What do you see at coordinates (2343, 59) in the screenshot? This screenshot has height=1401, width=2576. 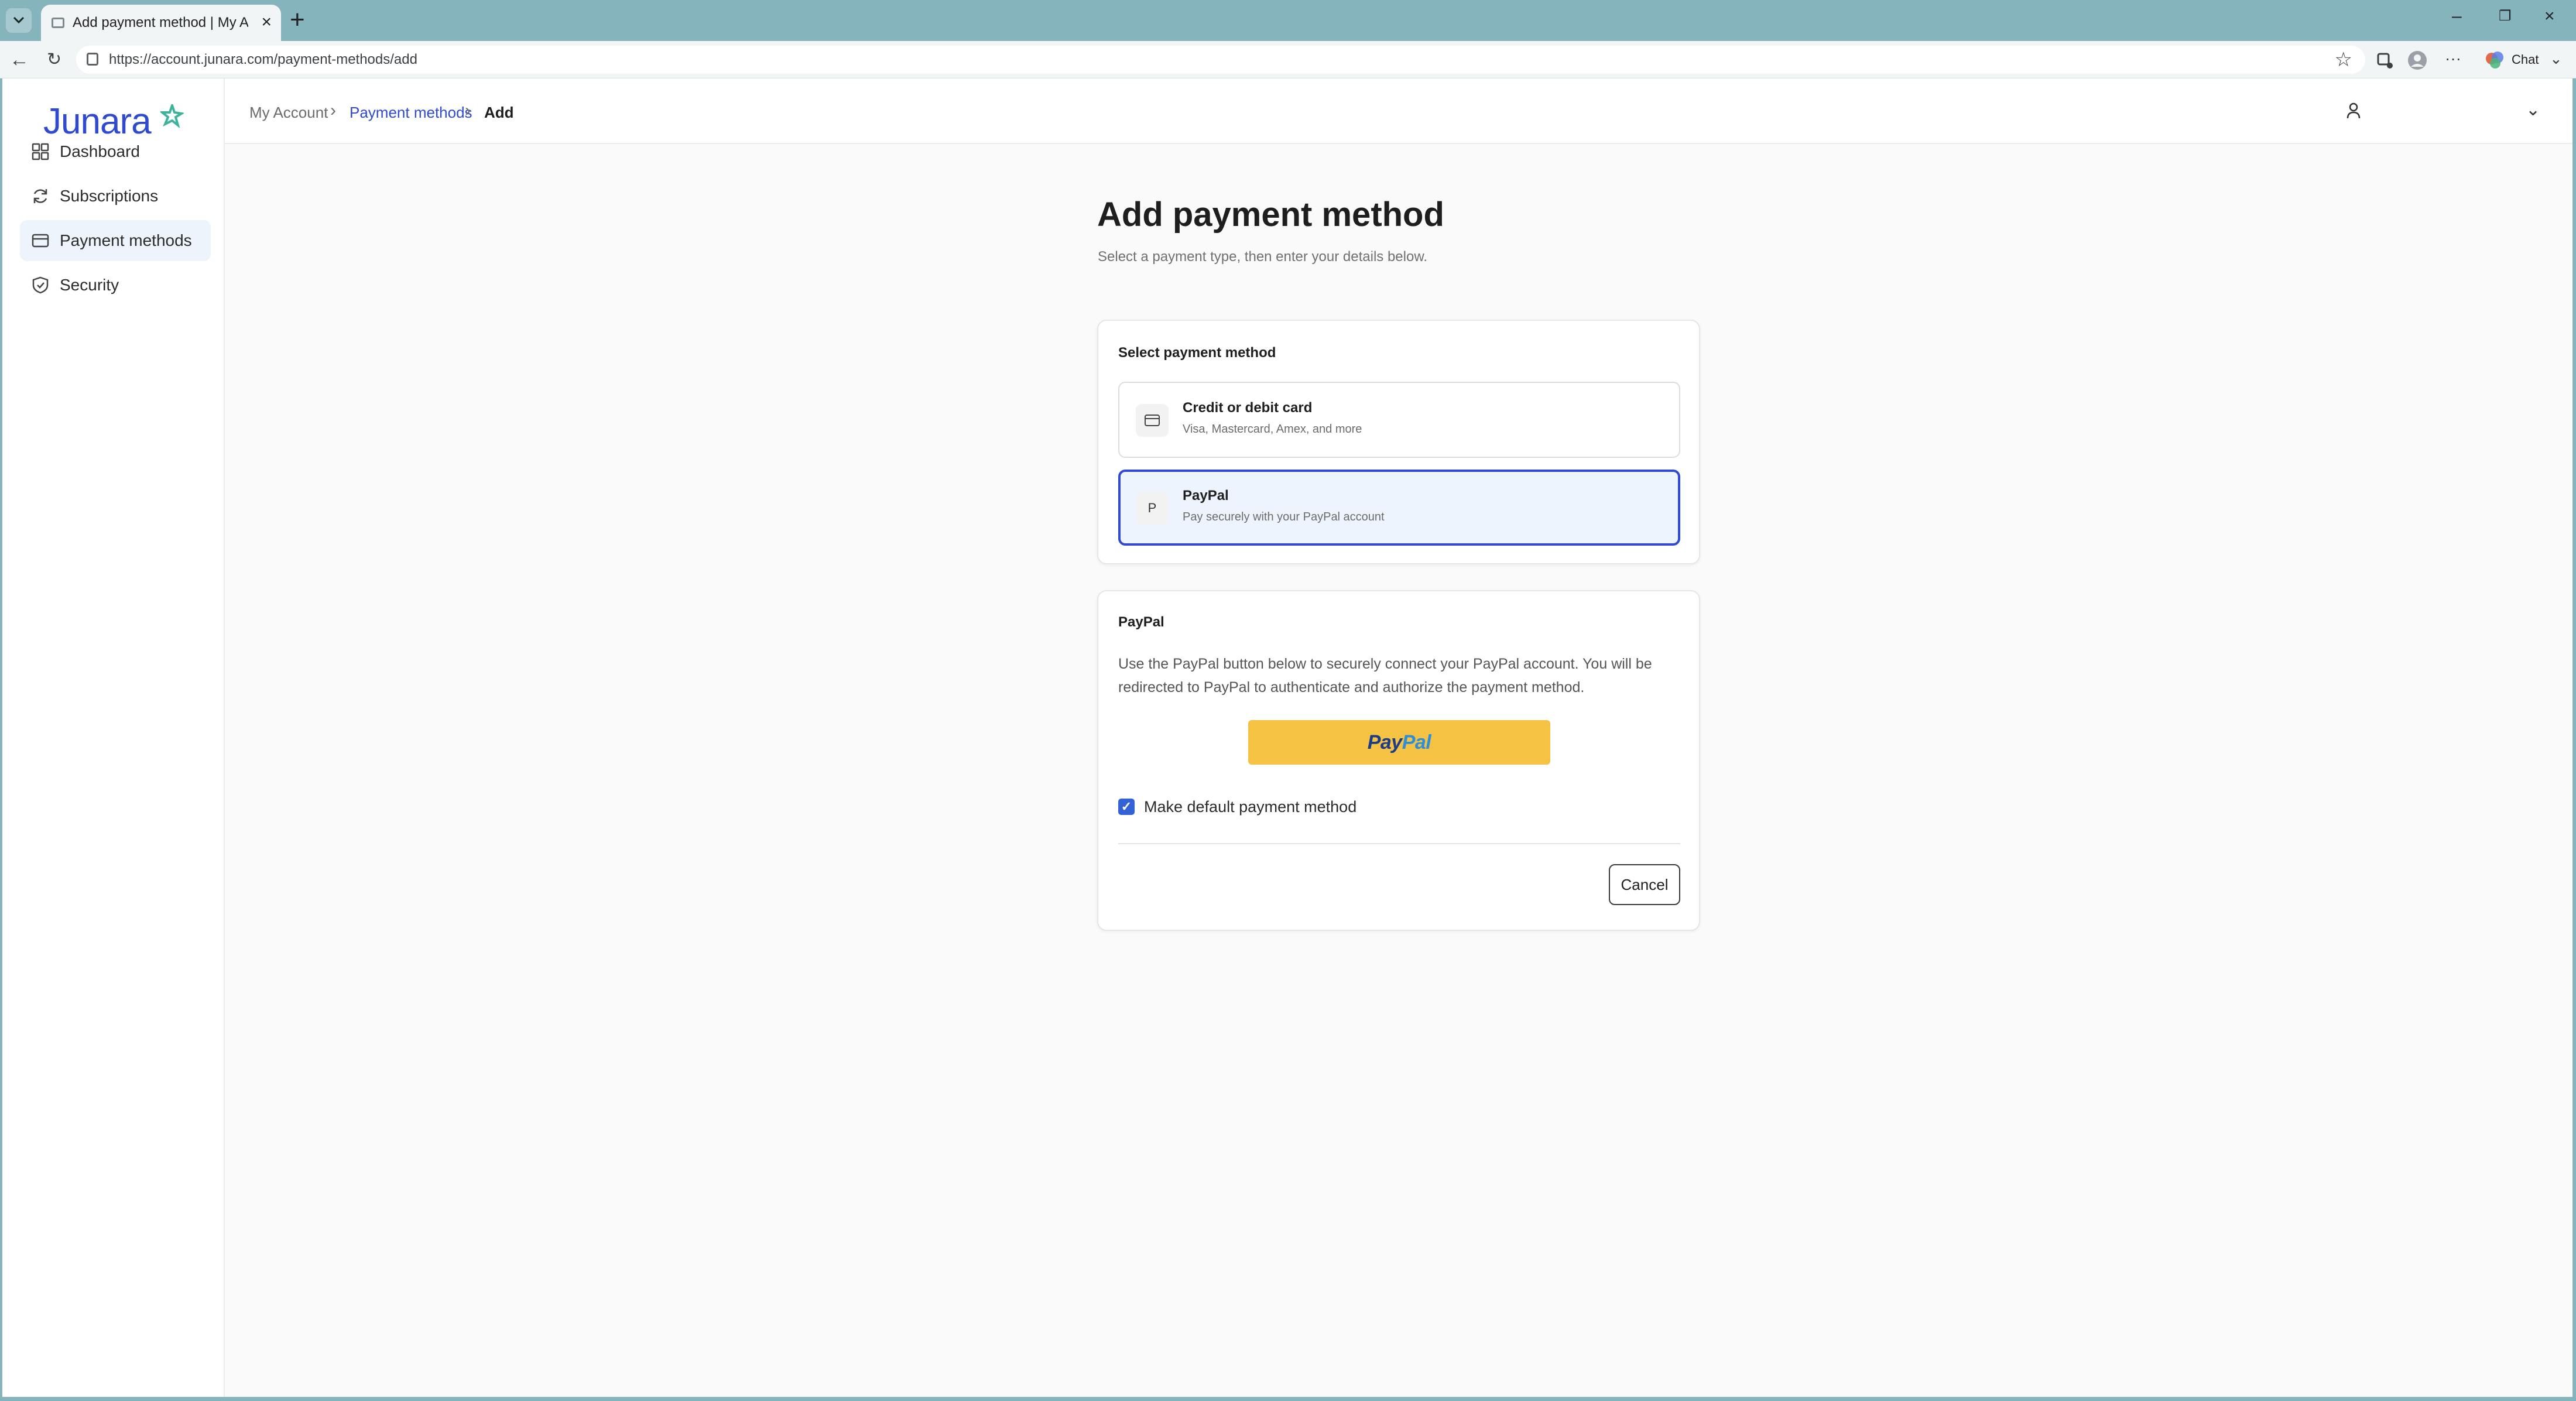 I see `bookmark-star-icon: ☆` at bounding box center [2343, 59].